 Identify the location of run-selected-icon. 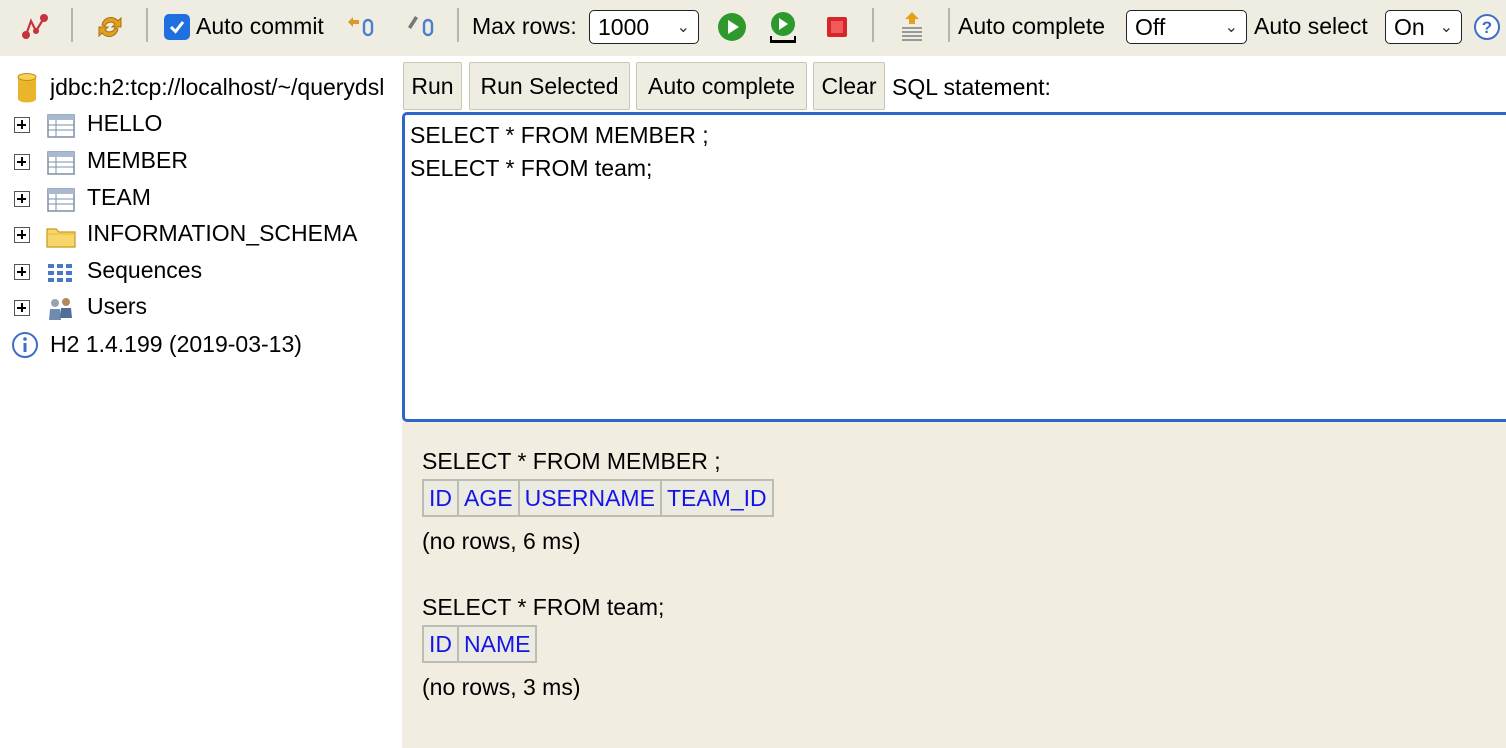
(783, 27).